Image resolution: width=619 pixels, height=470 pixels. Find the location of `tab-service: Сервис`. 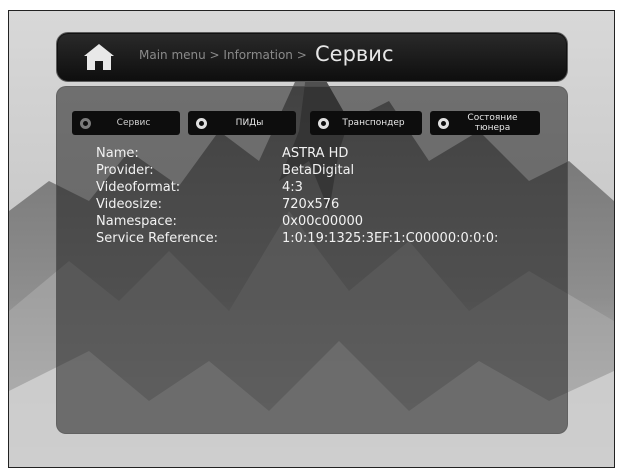

tab-service: Сервис is located at coordinates (126, 123).